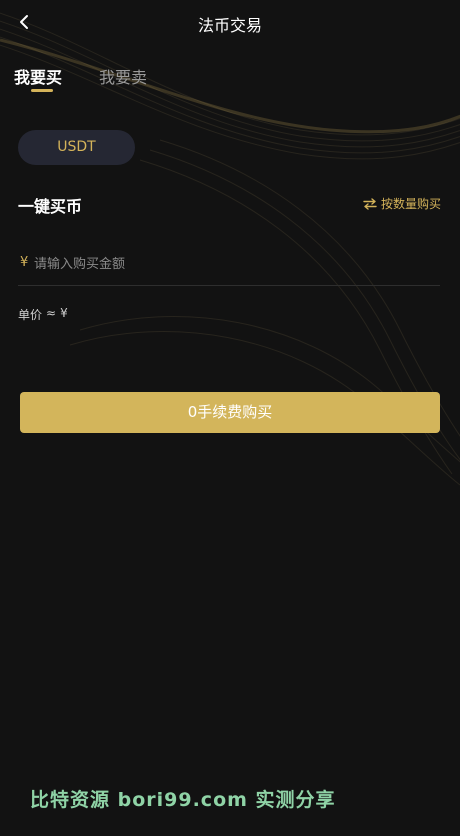 This screenshot has height=836, width=460. I want to click on tab-buy: 我要买, so click(38, 76).